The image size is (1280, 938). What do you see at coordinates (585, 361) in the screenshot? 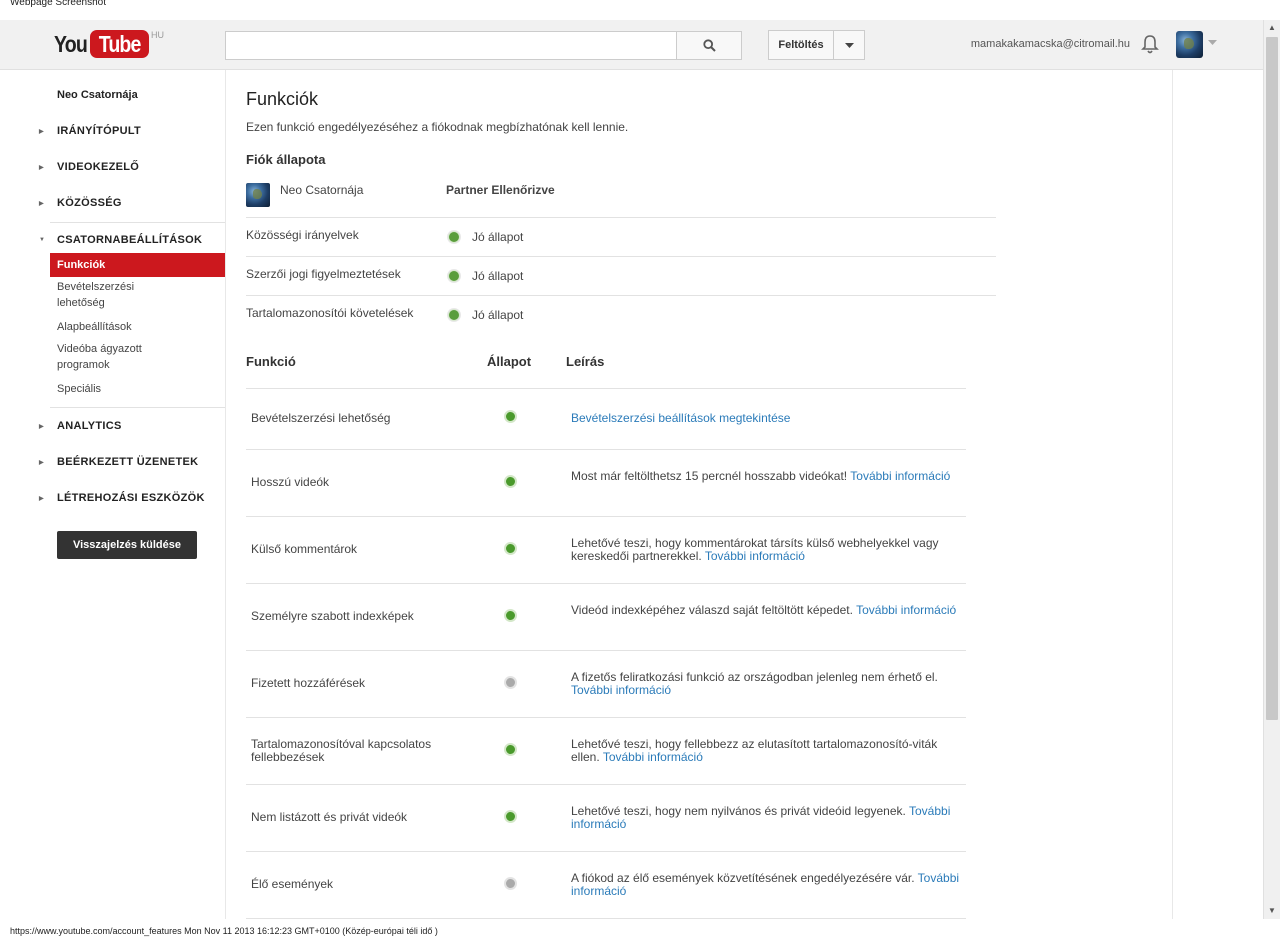
I see `column-header-description: Leírás` at bounding box center [585, 361].